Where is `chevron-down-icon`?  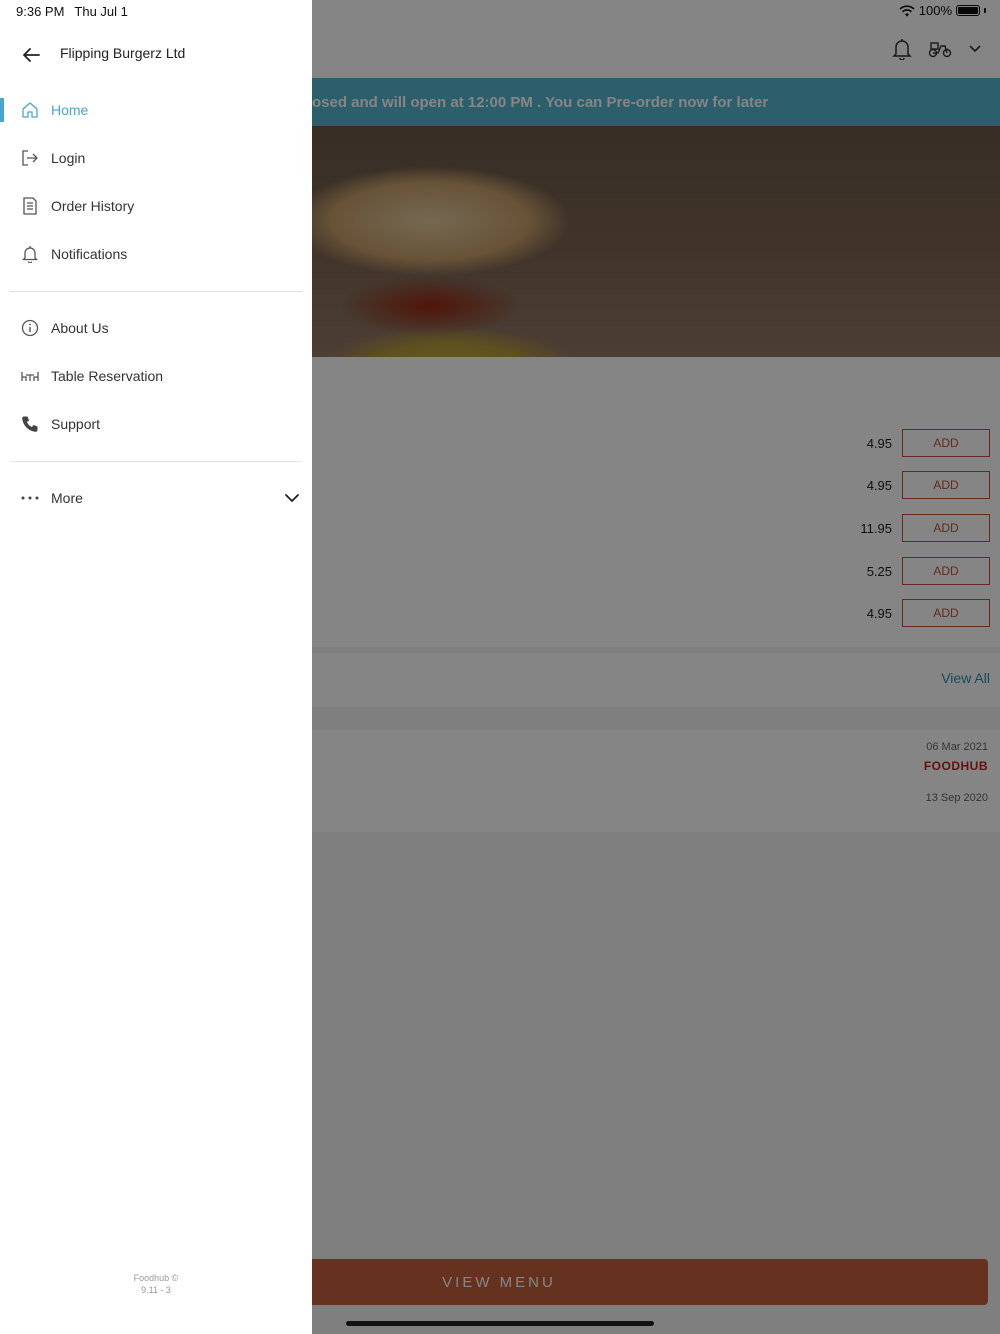 chevron-down-icon is located at coordinates (292, 498).